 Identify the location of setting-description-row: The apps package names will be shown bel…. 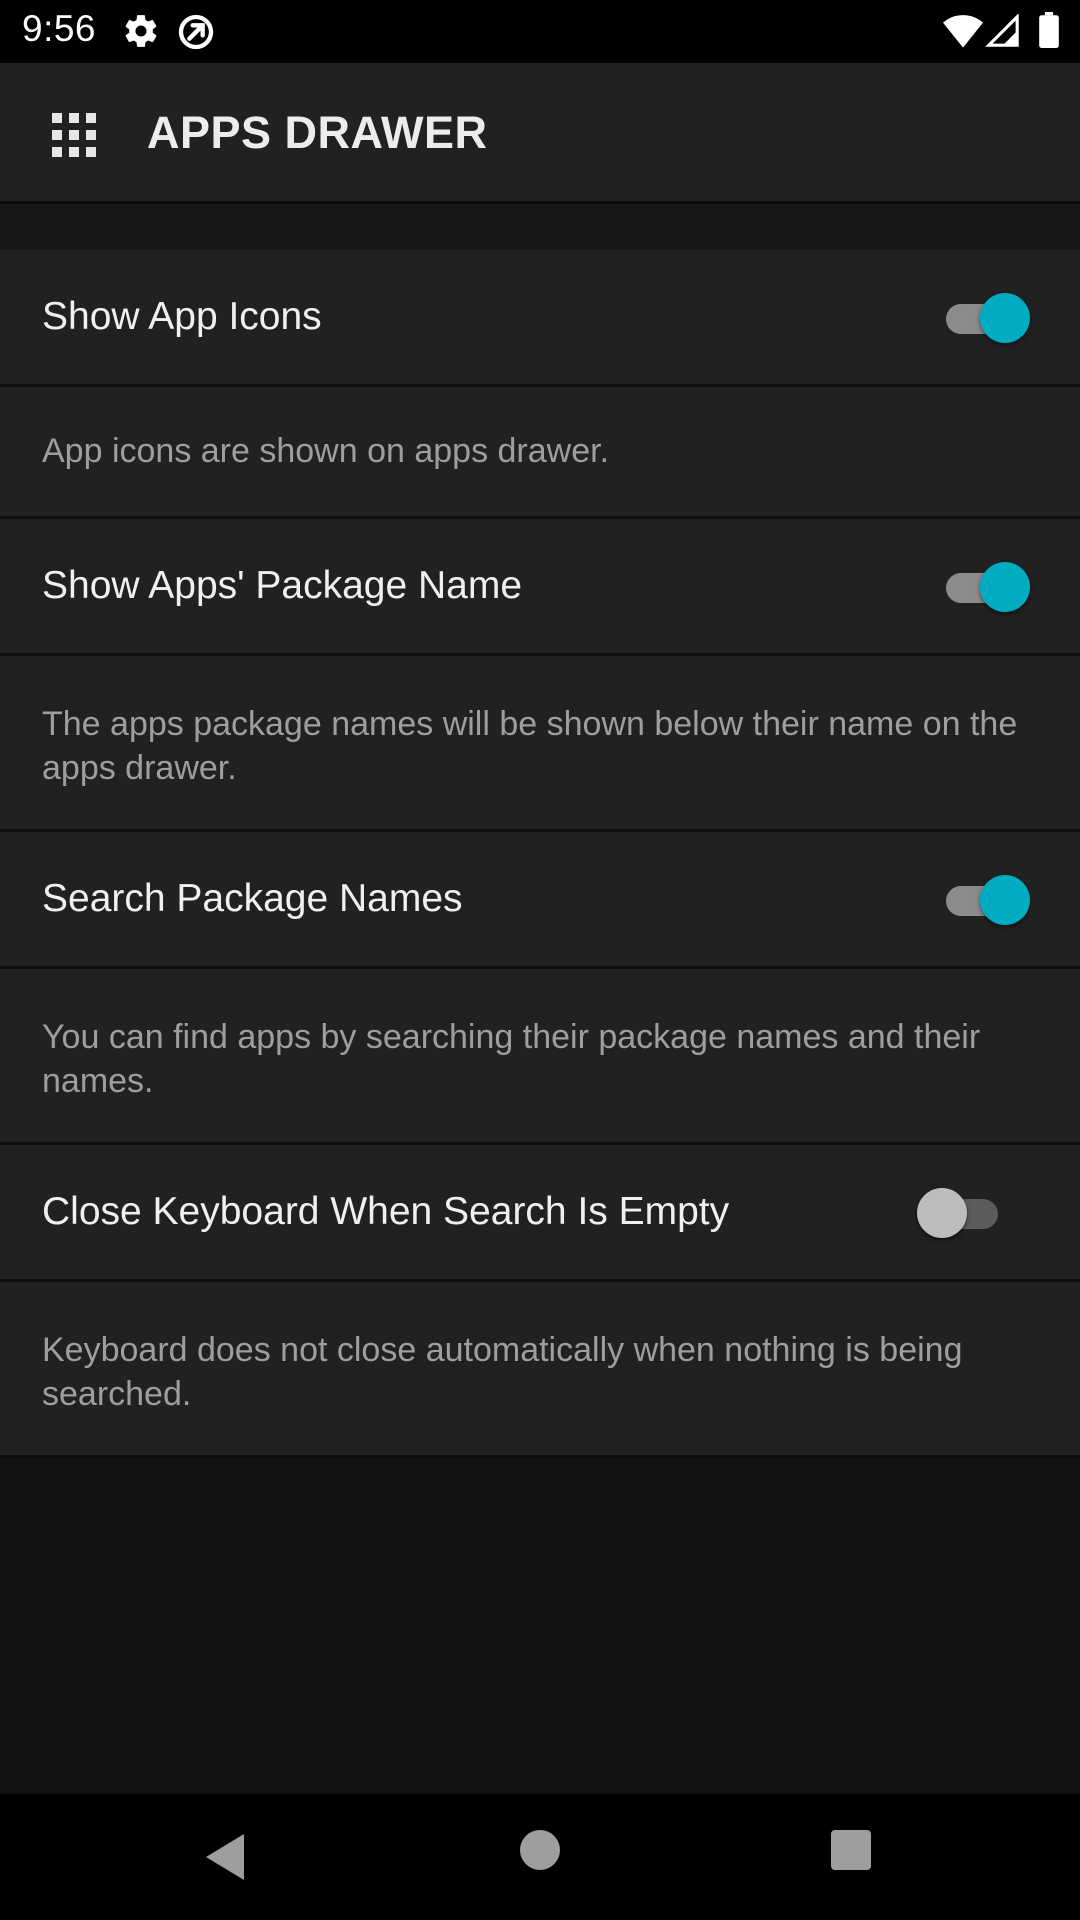
(540, 744).